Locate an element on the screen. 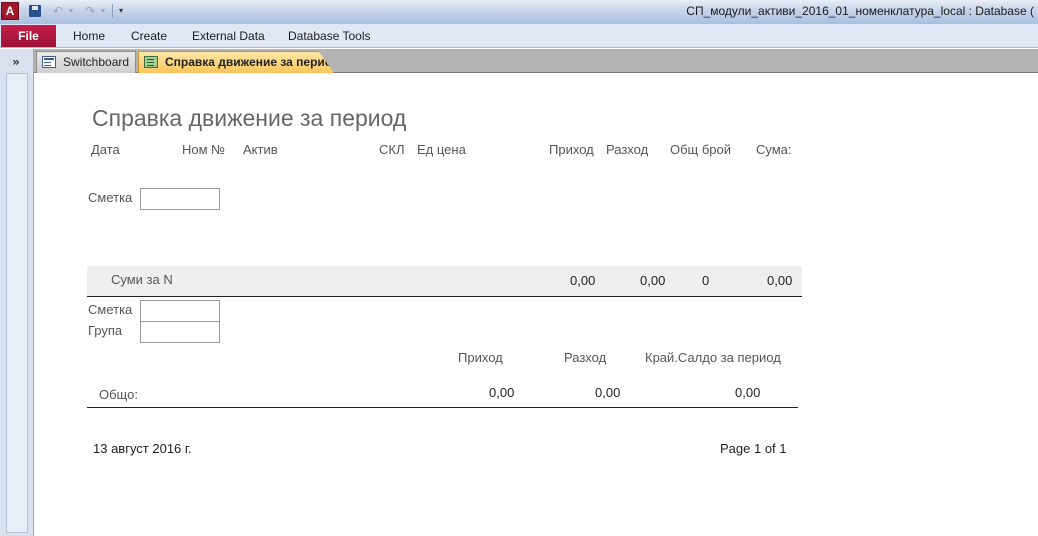 The height and width of the screenshot is (536, 1038). nav-pane-toggle-icon: » is located at coordinates (16, 62).